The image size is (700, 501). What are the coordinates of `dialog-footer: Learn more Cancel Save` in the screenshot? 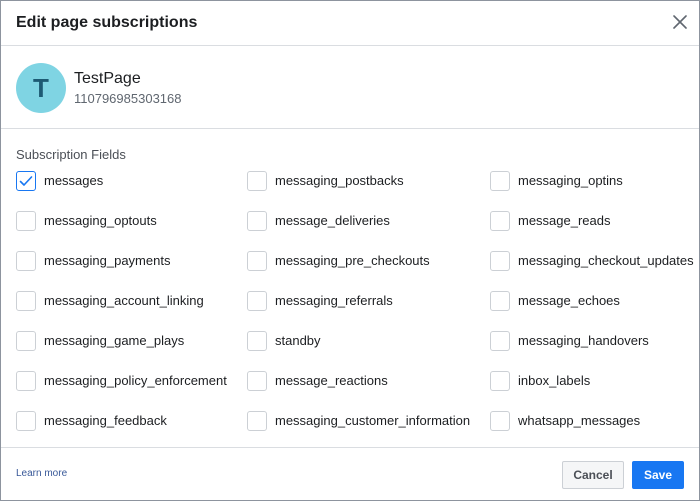 It's located at (350, 474).